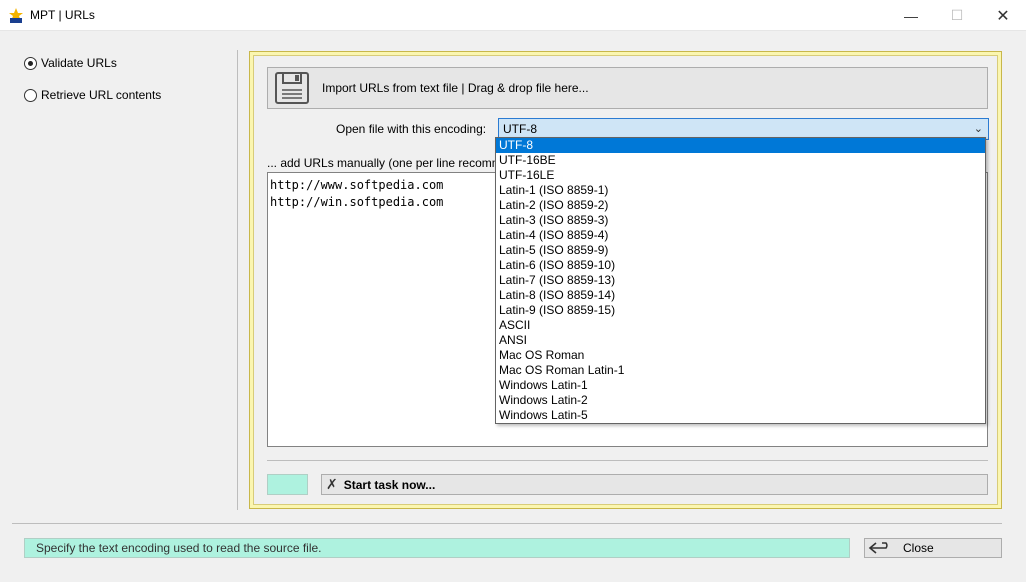 The width and height of the screenshot is (1026, 582). What do you see at coordinates (513, 15) in the screenshot?
I see `title-bar: MPT | URLs — ☐ ✕` at bounding box center [513, 15].